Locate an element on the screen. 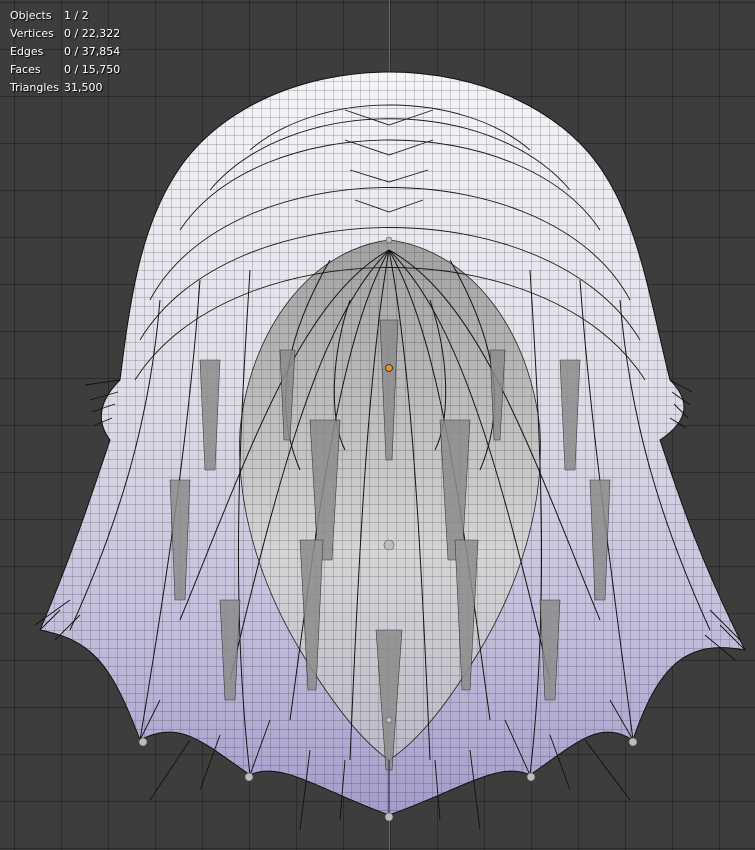 This screenshot has width=755, height=850. stats-row-triangles: Triangles 31,500 is located at coordinates (65, 88).